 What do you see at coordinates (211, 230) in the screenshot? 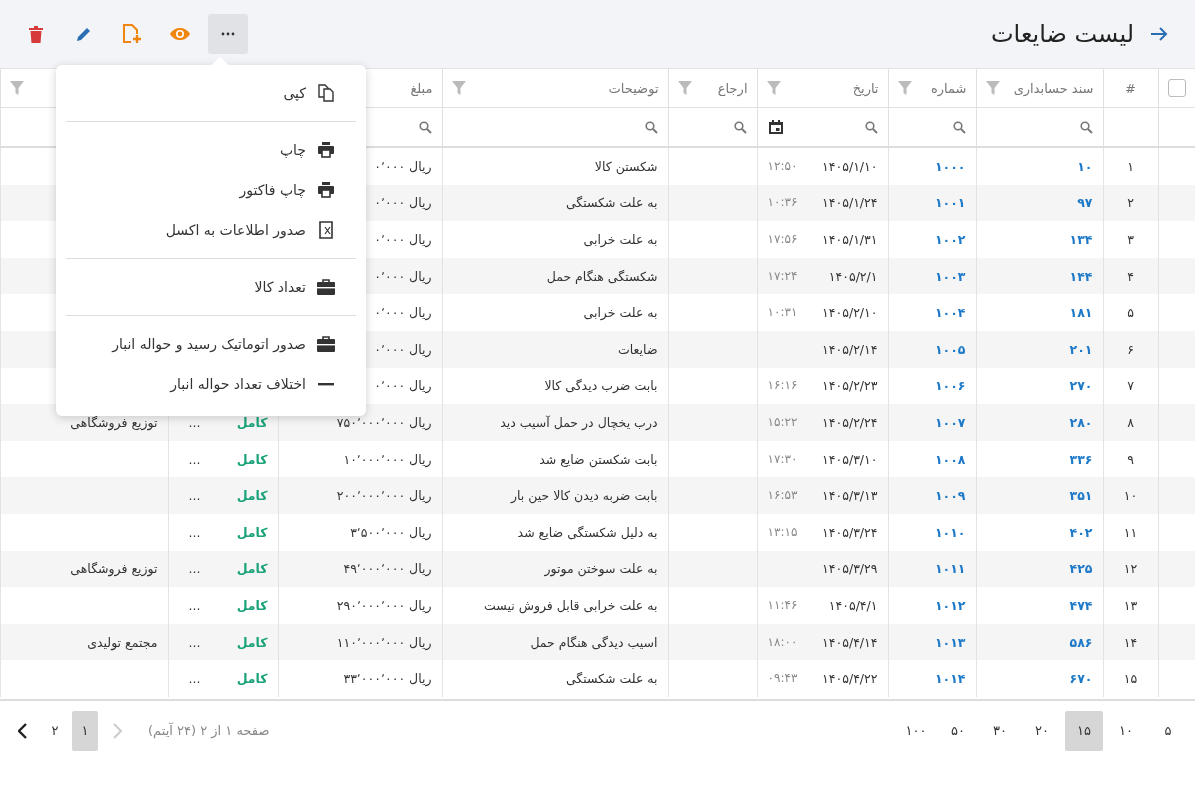
I see `menu-item: صدور اطلاعات به اکسل` at bounding box center [211, 230].